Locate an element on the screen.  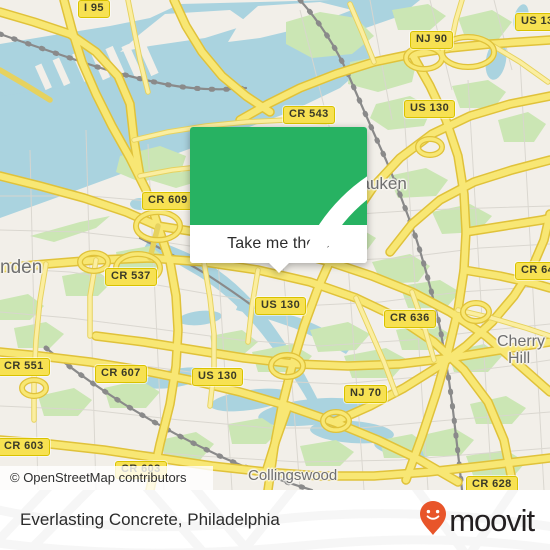
road-shield: NJ 90 is located at coordinates (432, 40).